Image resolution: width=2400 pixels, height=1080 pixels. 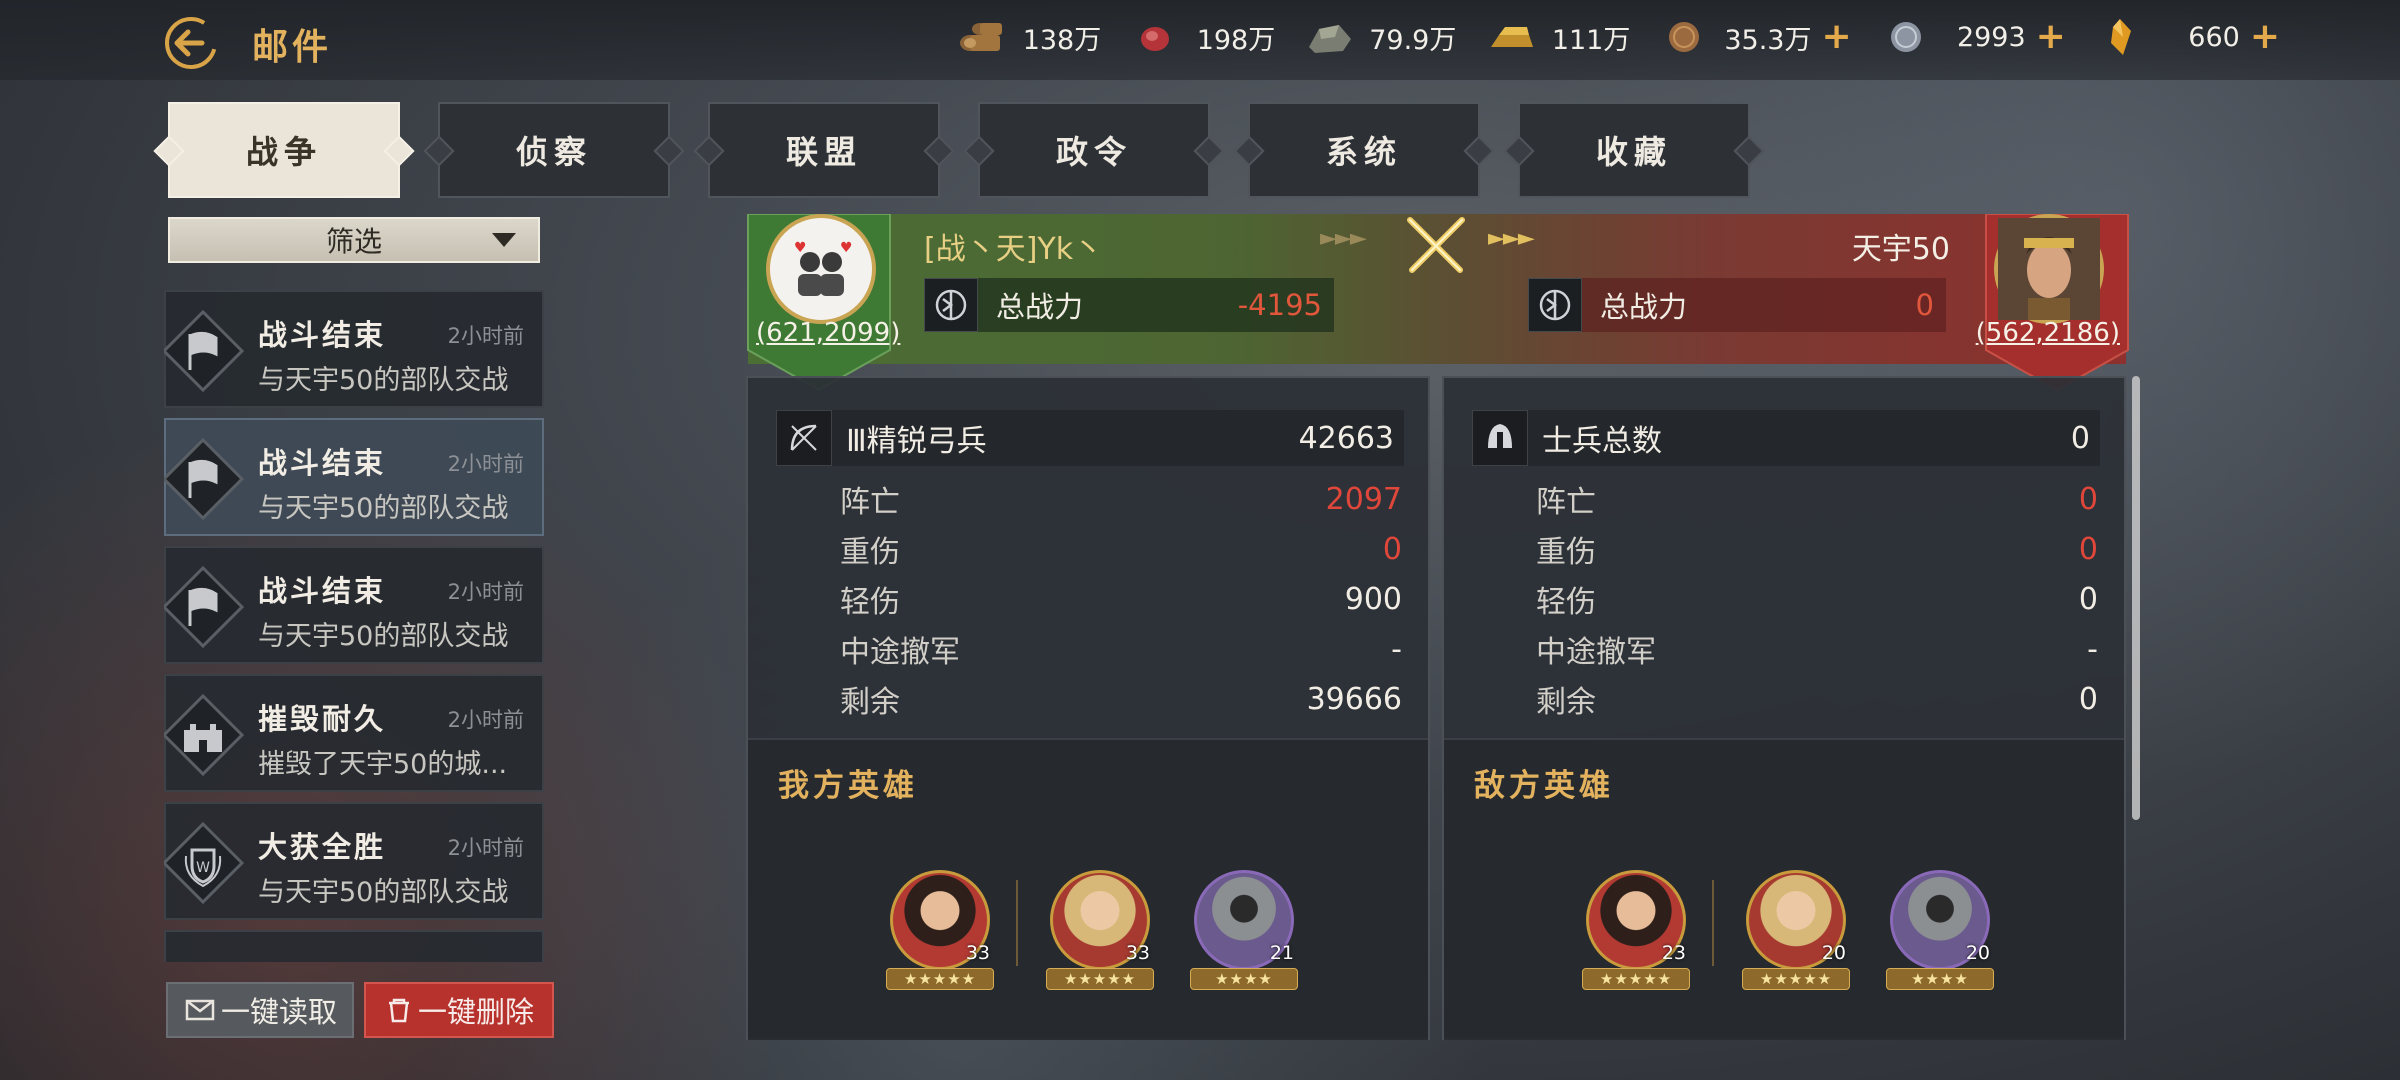 What do you see at coordinates (1636, 932) in the screenshot?
I see `hero-card: 23 ★★★★★` at bounding box center [1636, 932].